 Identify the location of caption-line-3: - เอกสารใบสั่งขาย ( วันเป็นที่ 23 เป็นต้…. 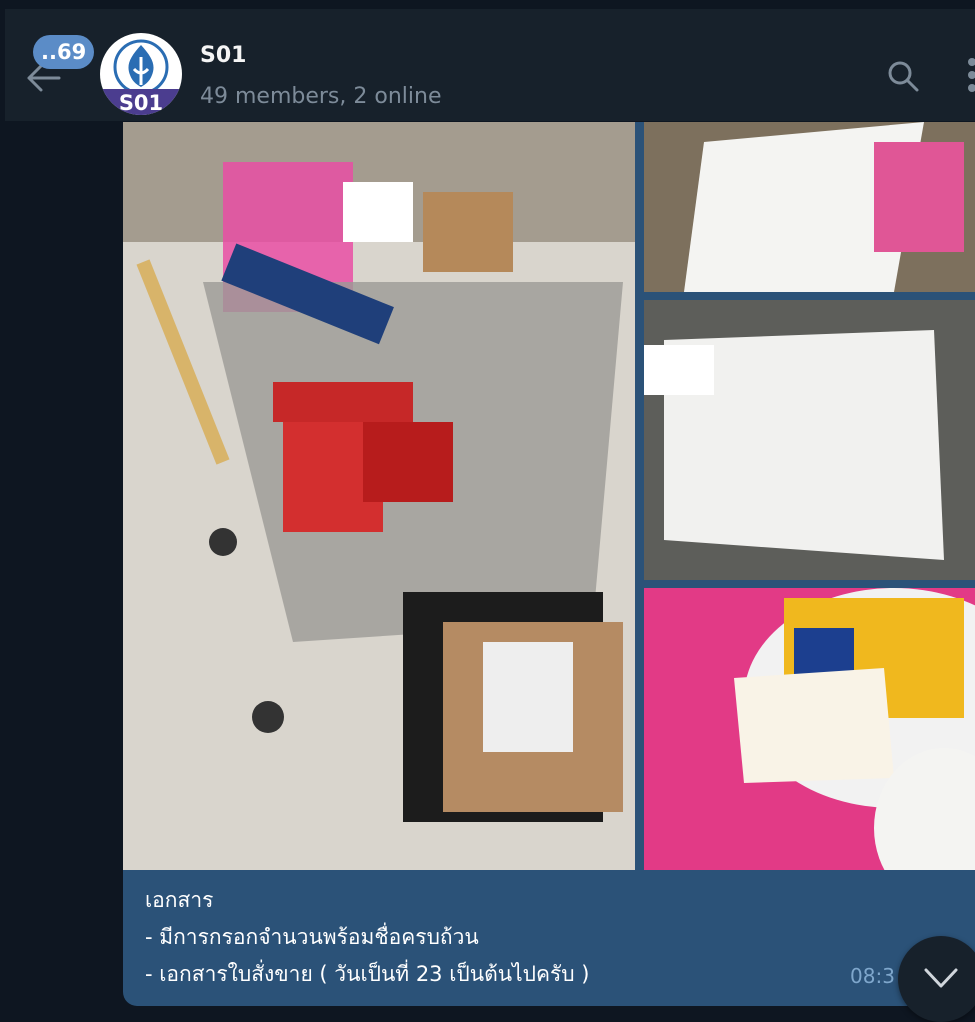
(367, 974).